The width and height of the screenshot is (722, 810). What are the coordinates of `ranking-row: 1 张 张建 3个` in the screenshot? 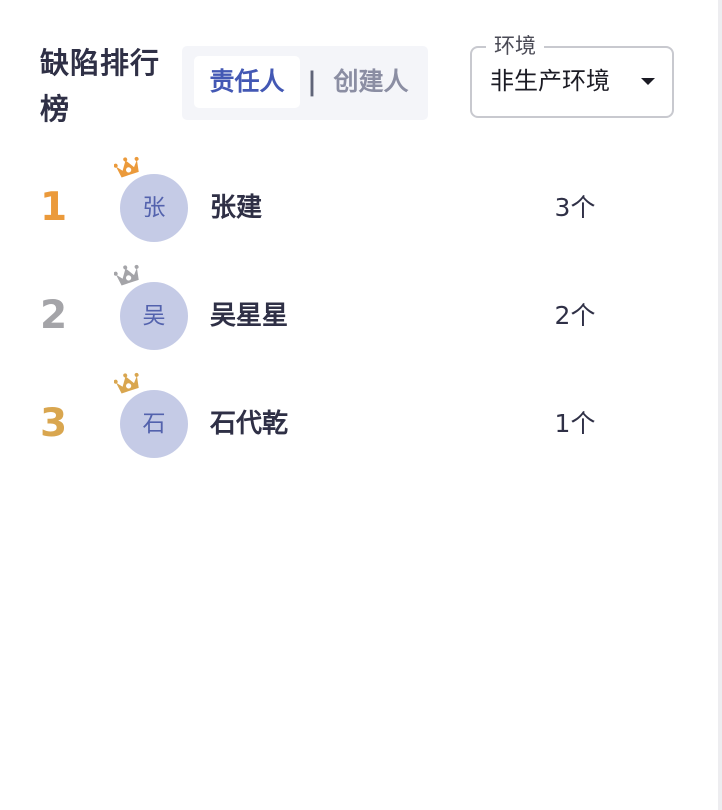 It's located at (361, 203).